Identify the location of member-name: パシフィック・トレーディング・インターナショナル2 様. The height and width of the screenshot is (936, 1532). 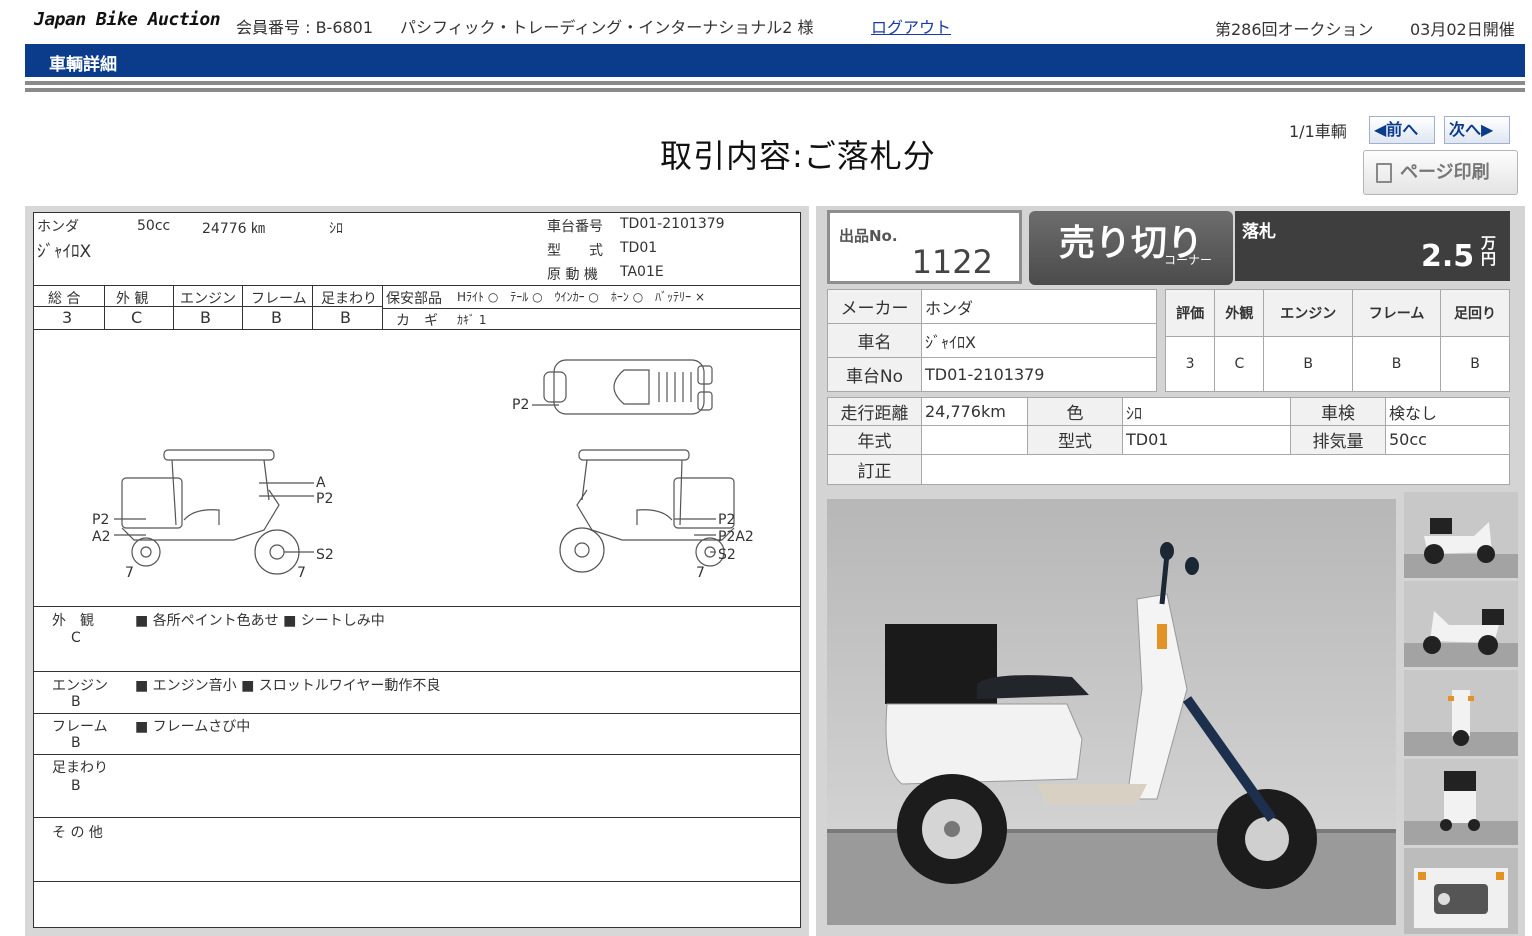
(607, 27).